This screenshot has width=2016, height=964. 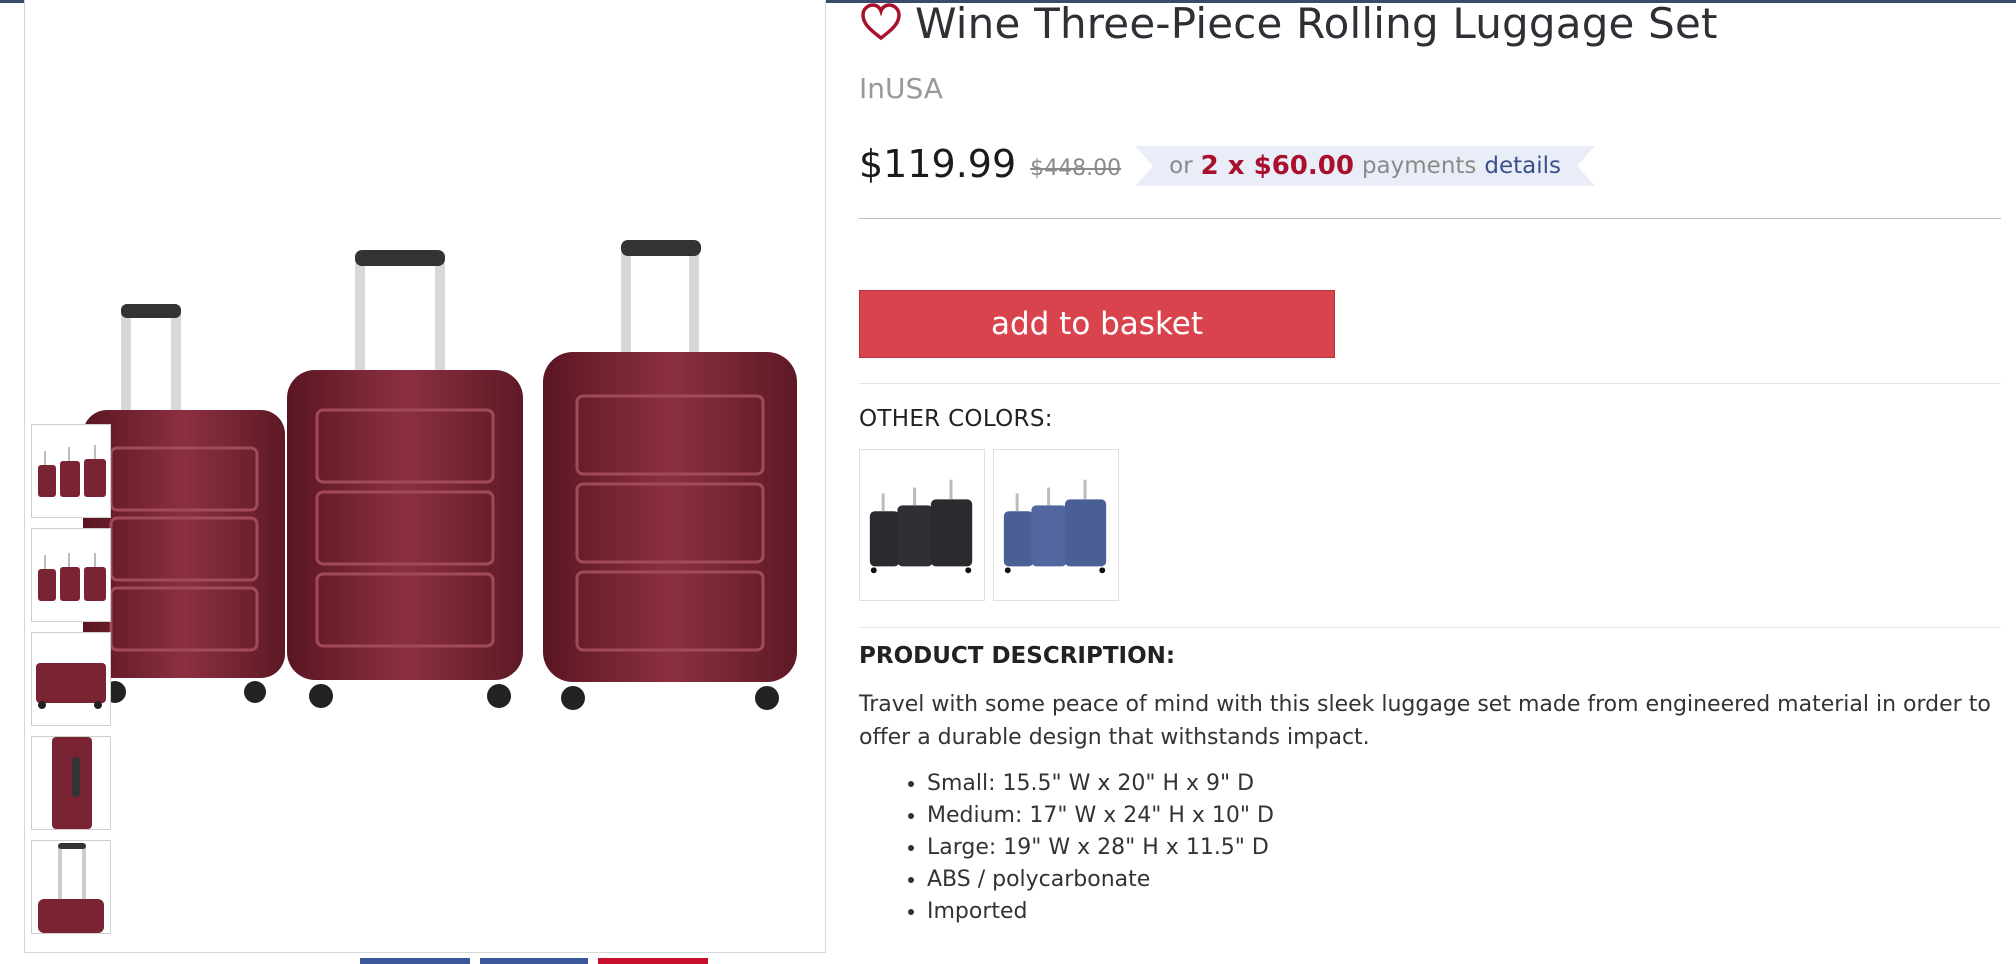 What do you see at coordinates (901, 88) in the screenshot?
I see `brand-name: InUSA` at bounding box center [901, 88].